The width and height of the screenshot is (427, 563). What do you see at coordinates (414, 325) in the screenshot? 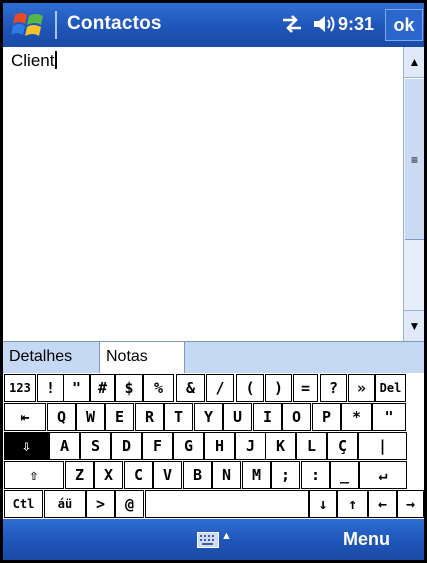
I see `scroll-down-button: ▼` at bounding box center [414, 325].